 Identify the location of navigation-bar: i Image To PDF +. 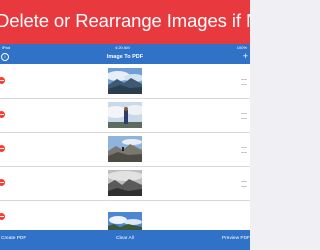
(125, 57).